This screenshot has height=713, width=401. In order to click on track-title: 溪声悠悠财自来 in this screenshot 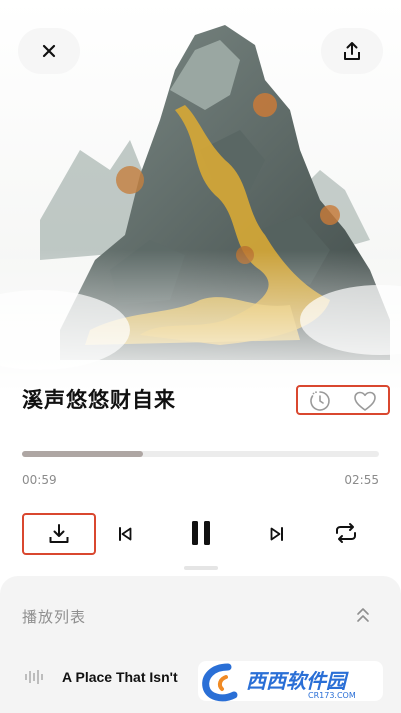, I will do `click(99, 400)`.